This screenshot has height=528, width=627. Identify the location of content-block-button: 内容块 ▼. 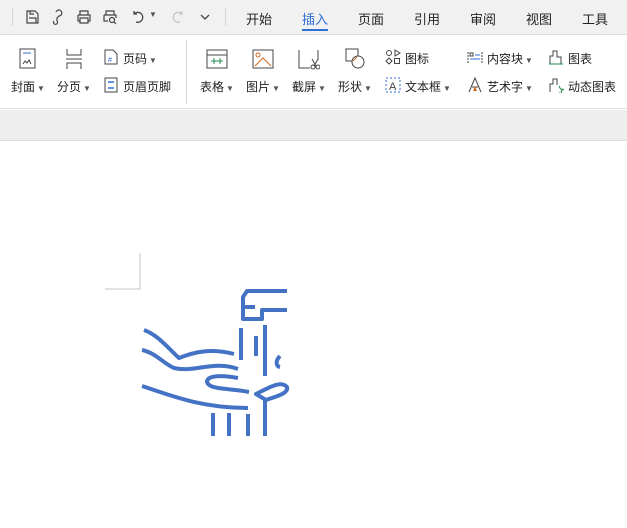
(510, 58).